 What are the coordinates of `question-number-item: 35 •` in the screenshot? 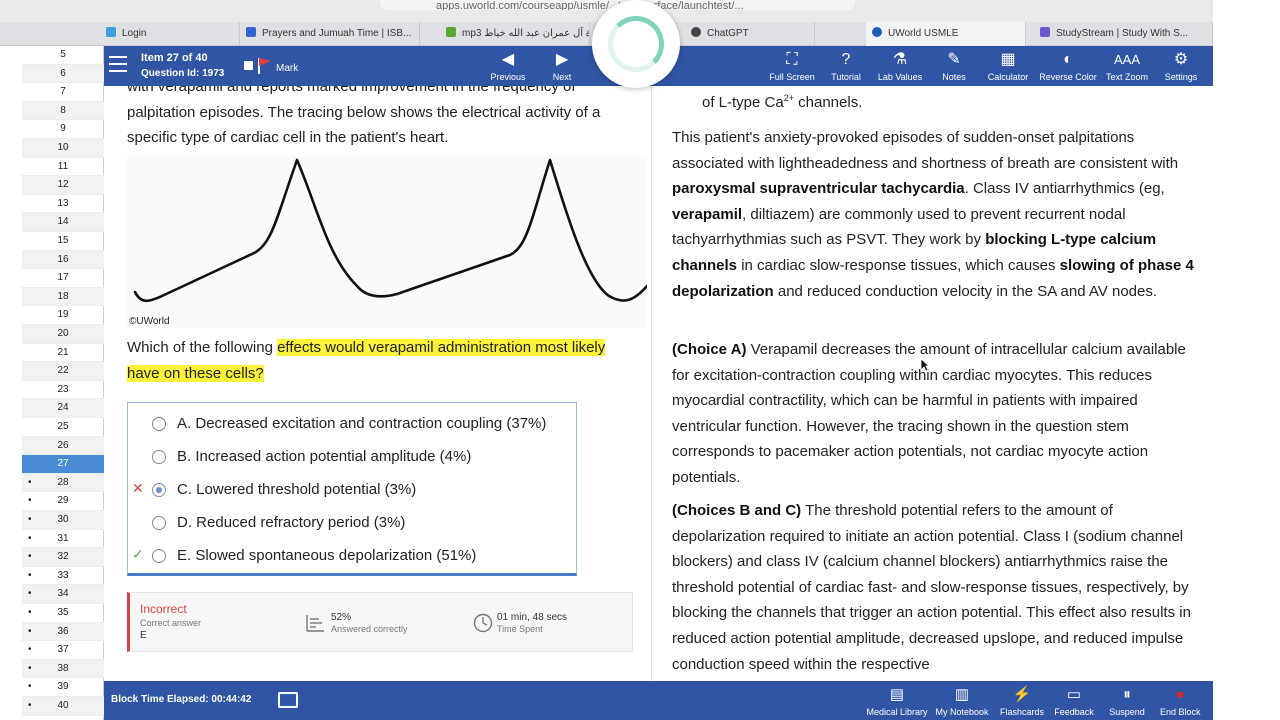 It's located at (63, 613).